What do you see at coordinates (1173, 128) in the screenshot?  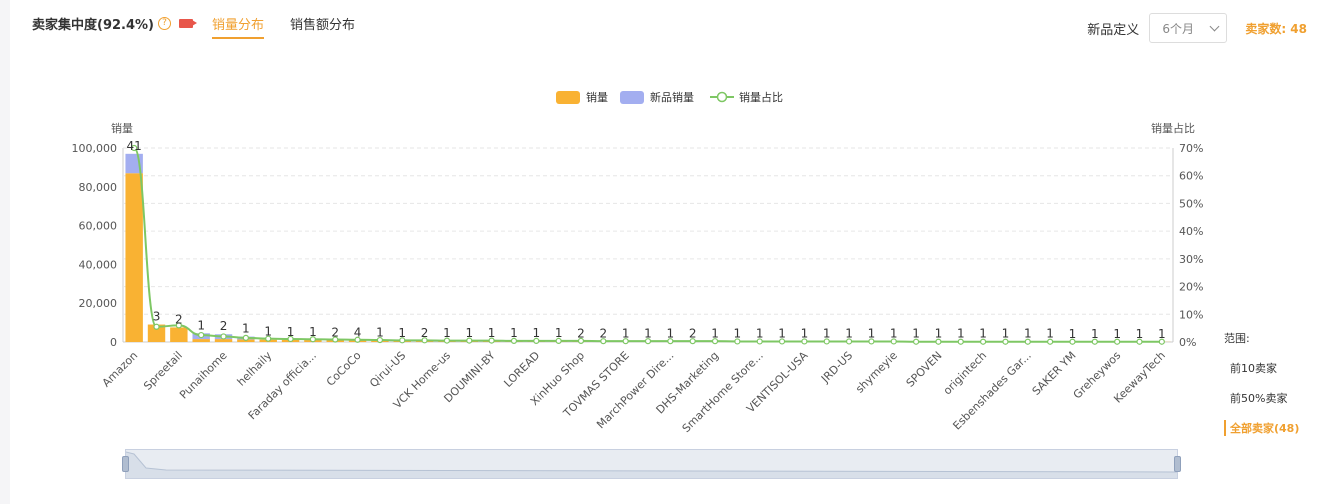 I see `y-right-axis-title: 销量占比` at bounding box center [1173, 128].